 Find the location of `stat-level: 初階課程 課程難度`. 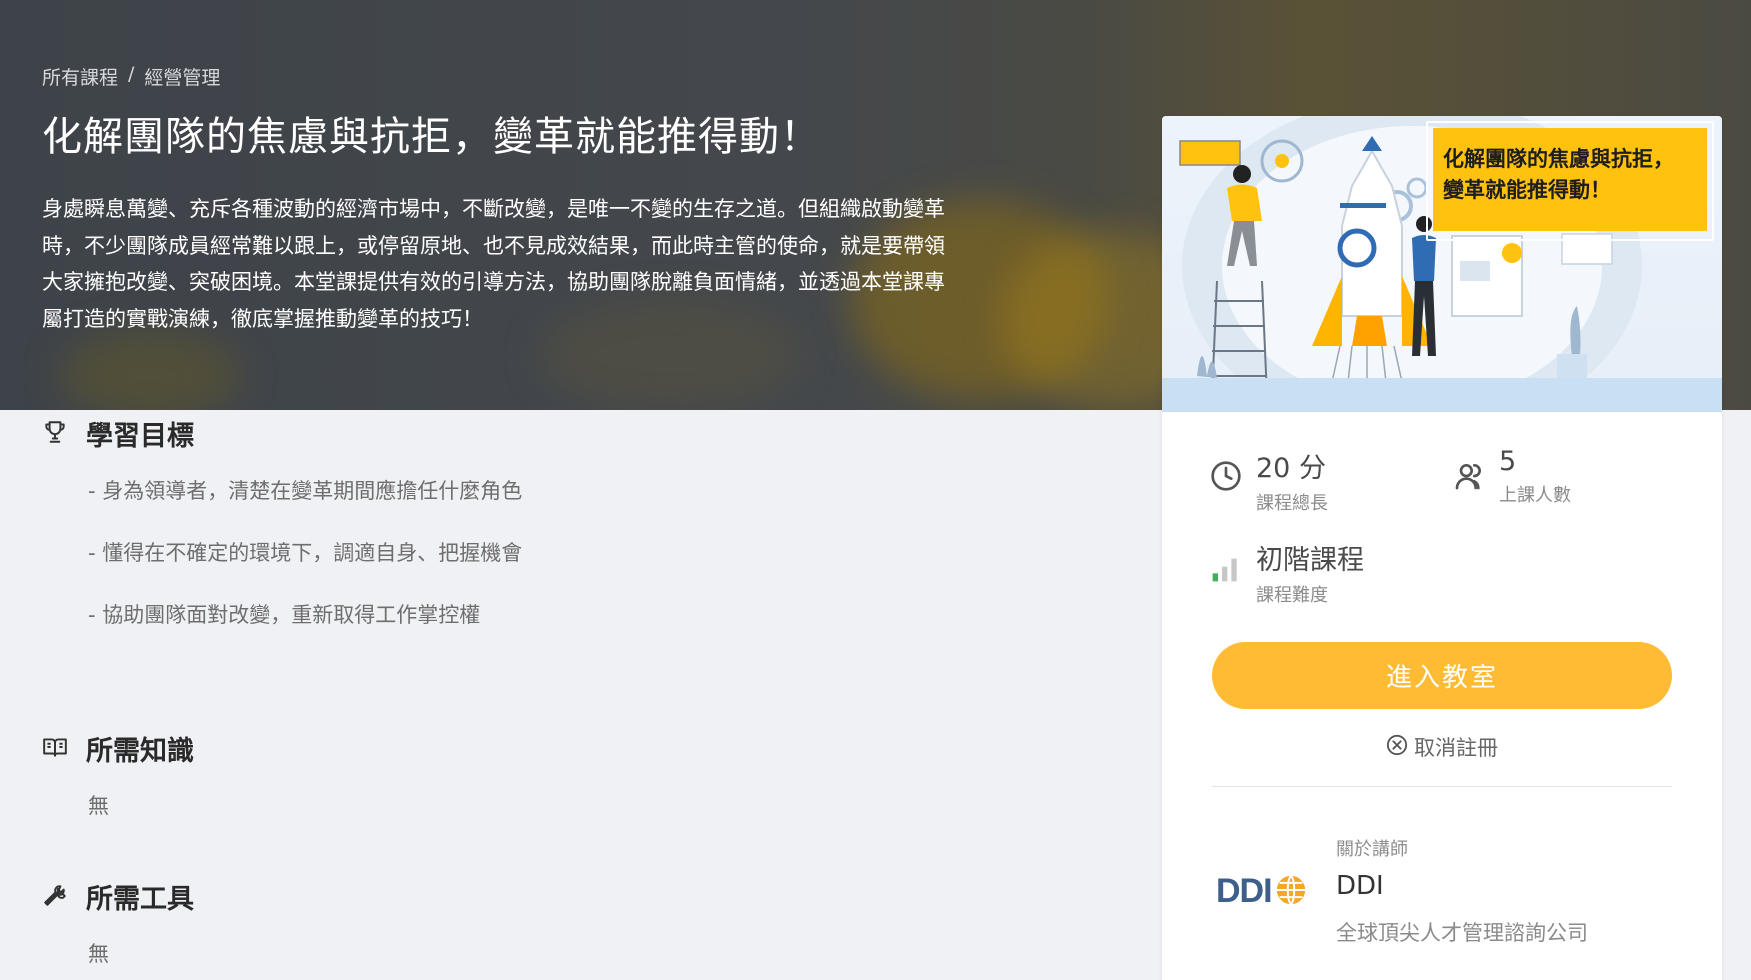

stat-level: 初階課程 課程難度 is located at coordinates (1287, 572).